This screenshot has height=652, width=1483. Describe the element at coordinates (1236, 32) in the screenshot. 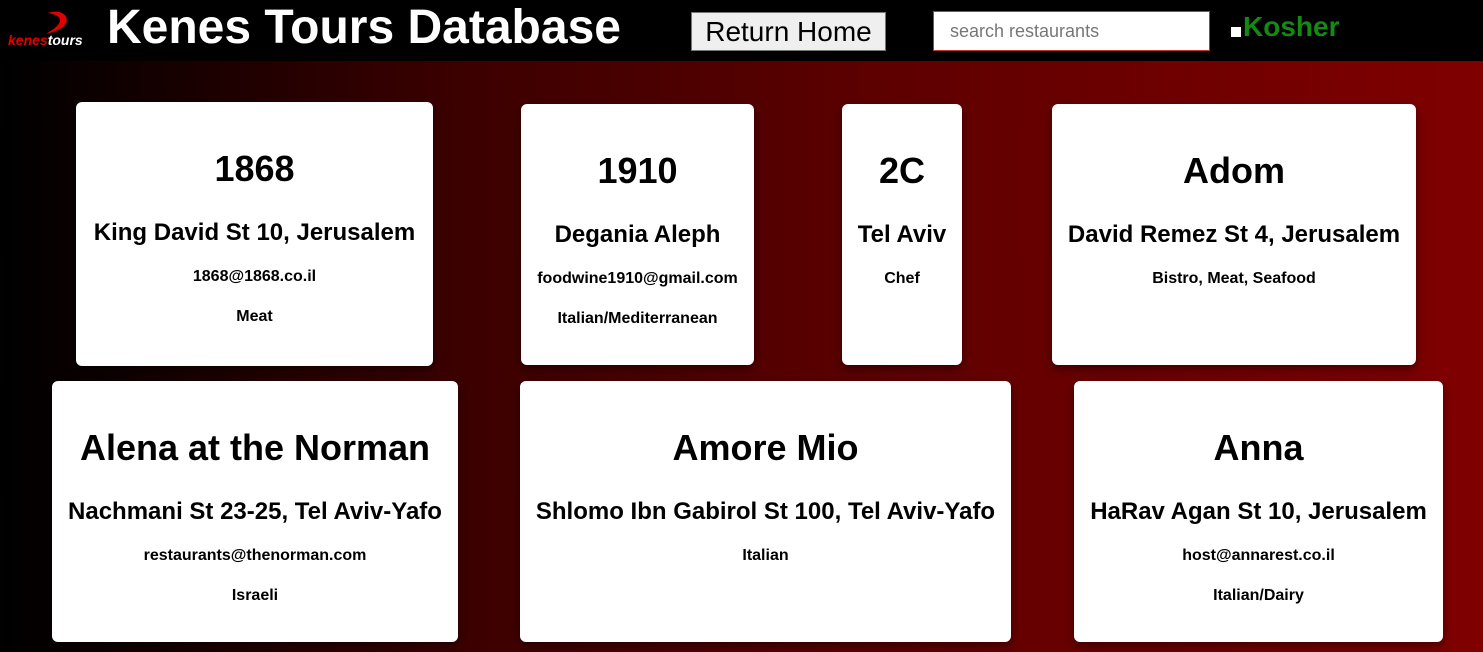

I see `kosher-checkbox` at that location.